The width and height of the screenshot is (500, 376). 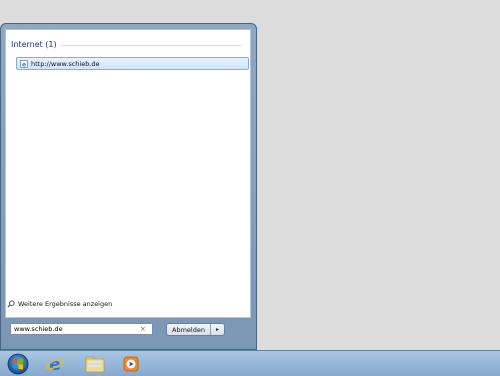 I want to click on taskbar-windows-explorer, so click(x=95, y=363).